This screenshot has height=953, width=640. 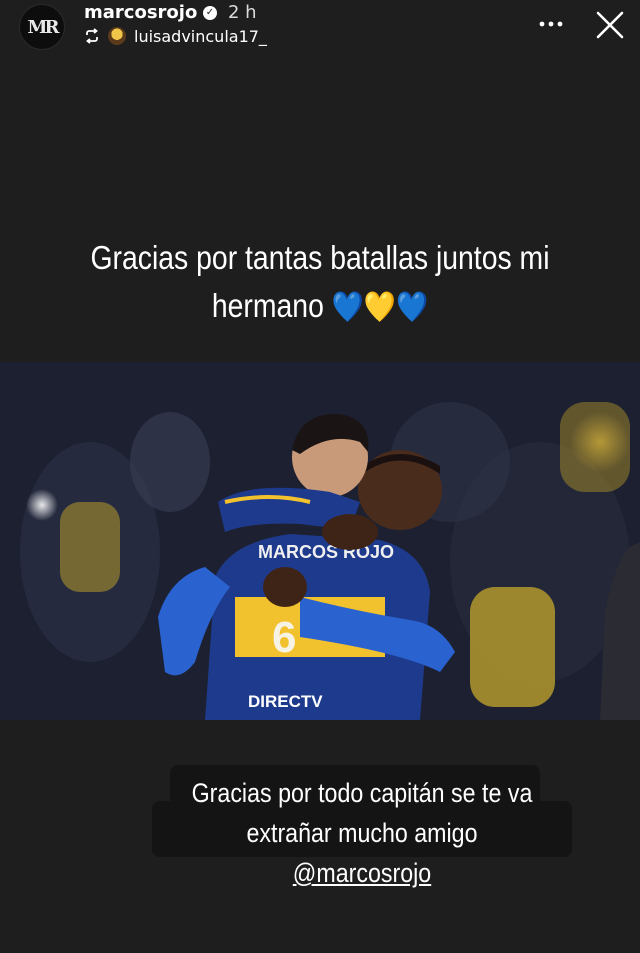 I want to click on jersey-number: 6, so click(x=284, y=637).